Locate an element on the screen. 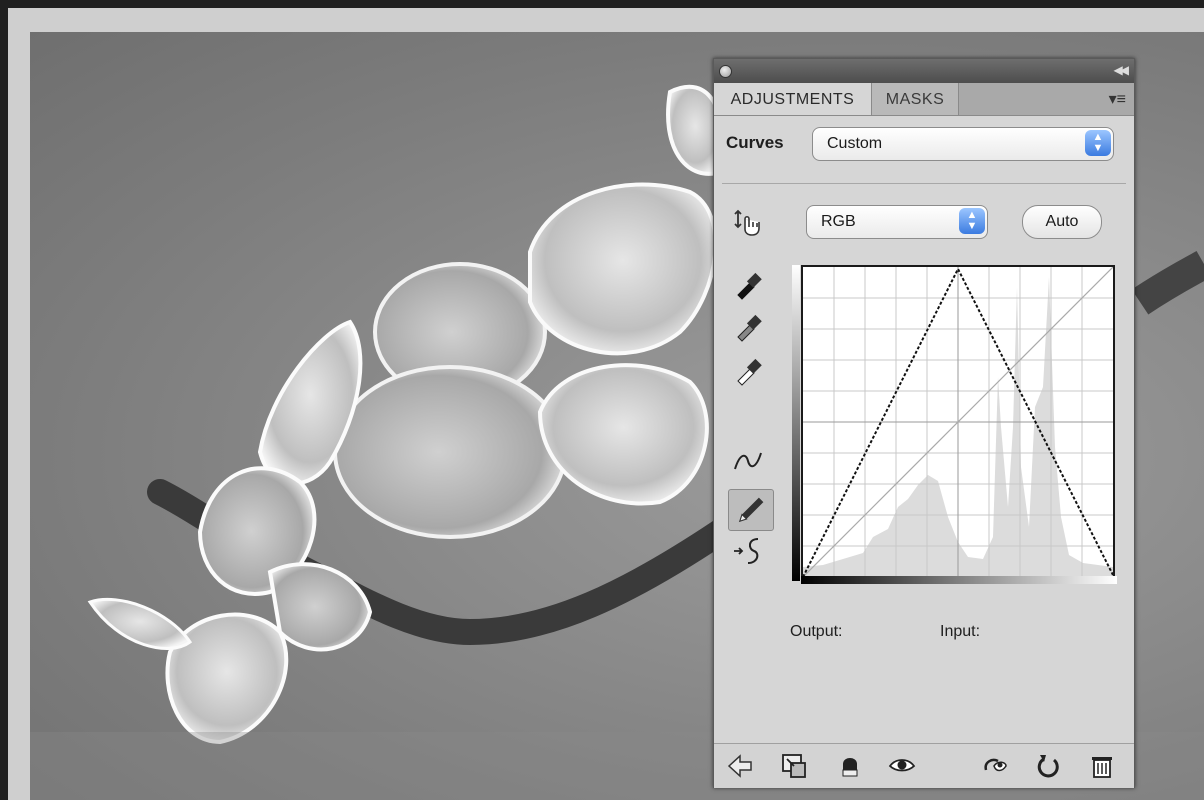 This screenshot has width=1204, height=800. auto-button: Auto is located at coordinates (1062, 222).